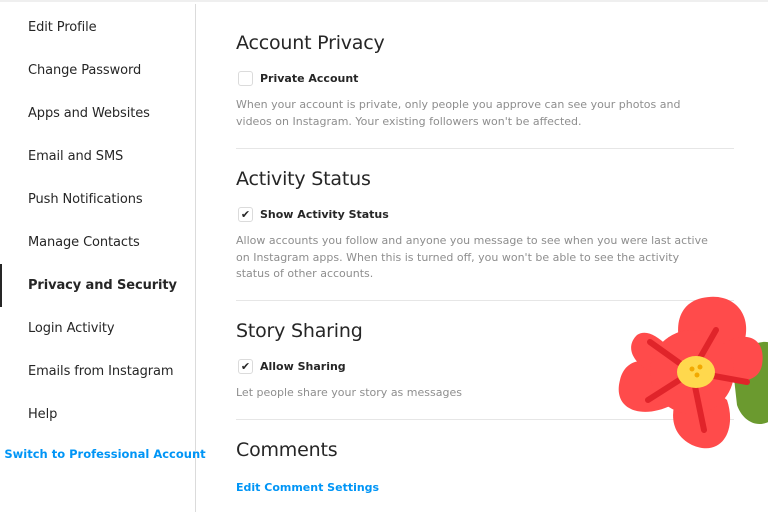 This screenshot has width=768, height=512. I want to click on story-sharing-heading: Story Sharing, so click(299, 331).